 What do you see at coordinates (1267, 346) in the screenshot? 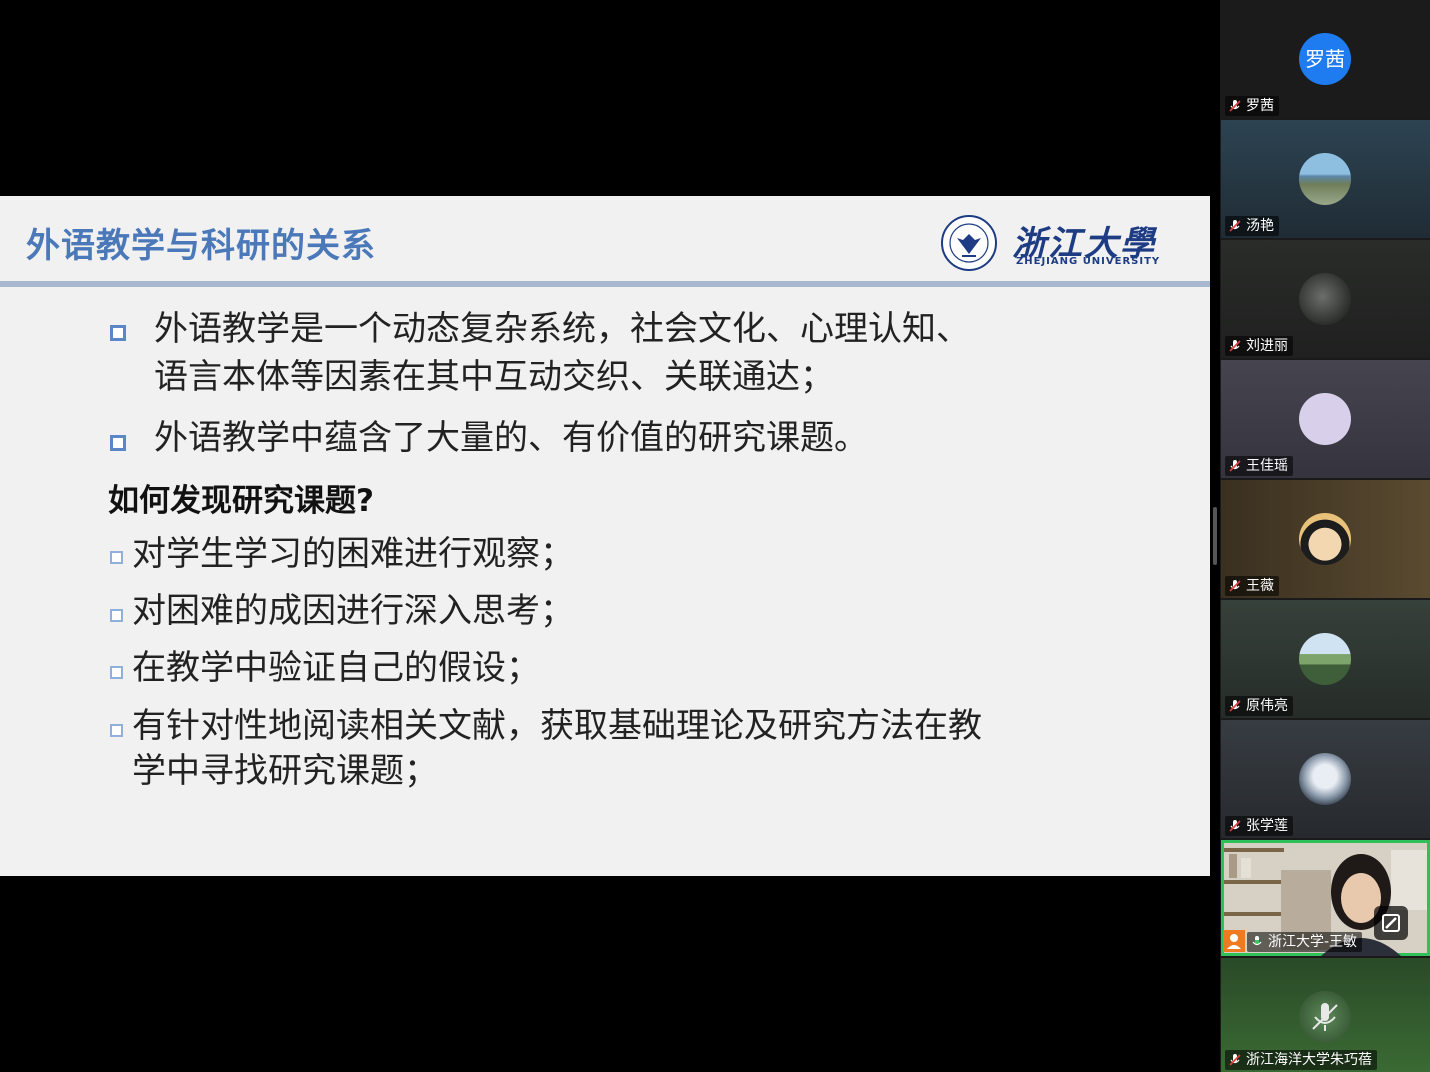
I see `participant-name: 刘进丽` at bounding box center [1267, 346].